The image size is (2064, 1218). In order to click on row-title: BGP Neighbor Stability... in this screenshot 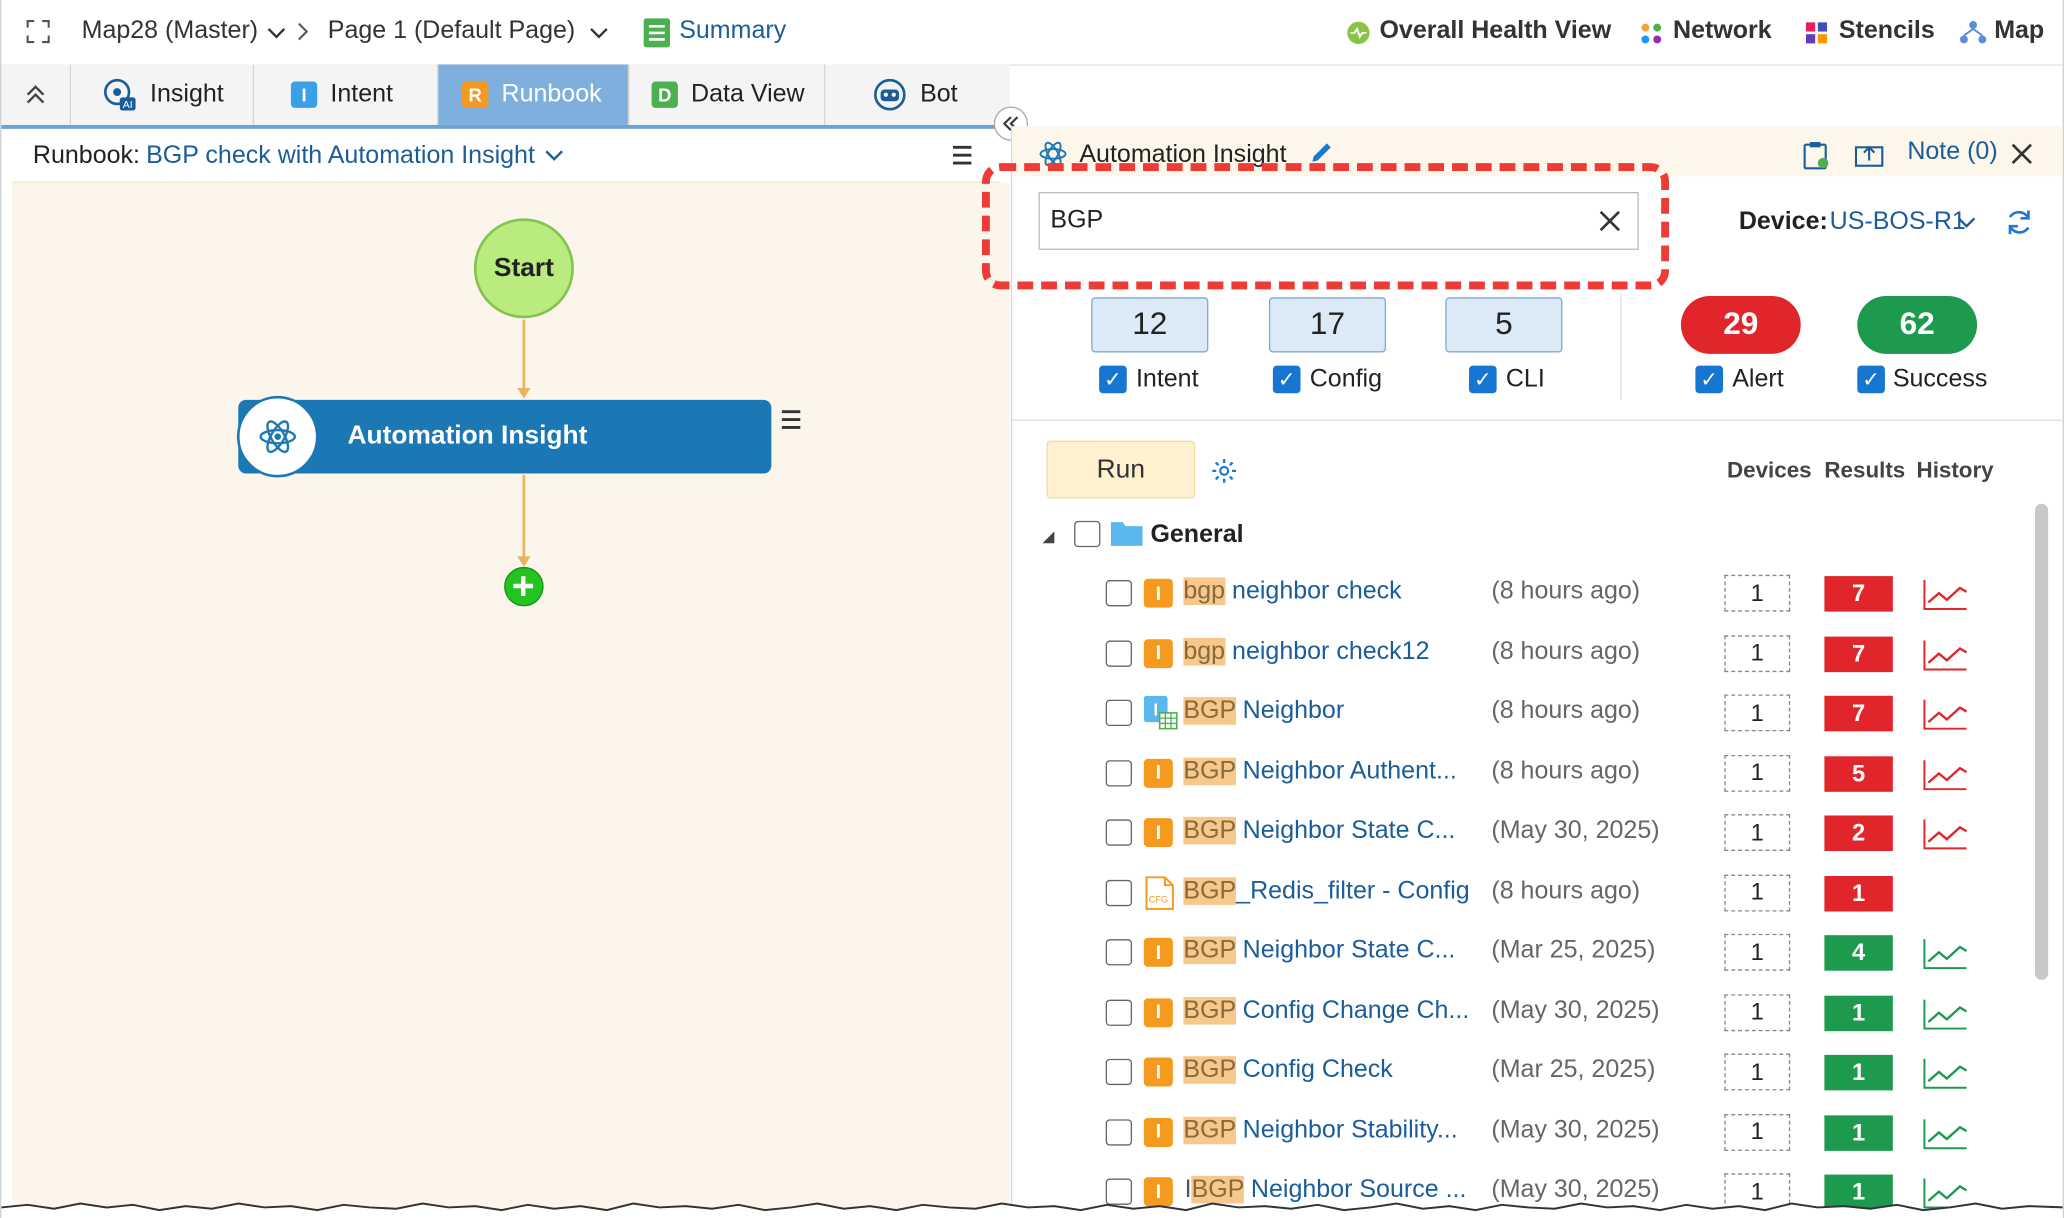, I will do `click(1320, 1130)`.